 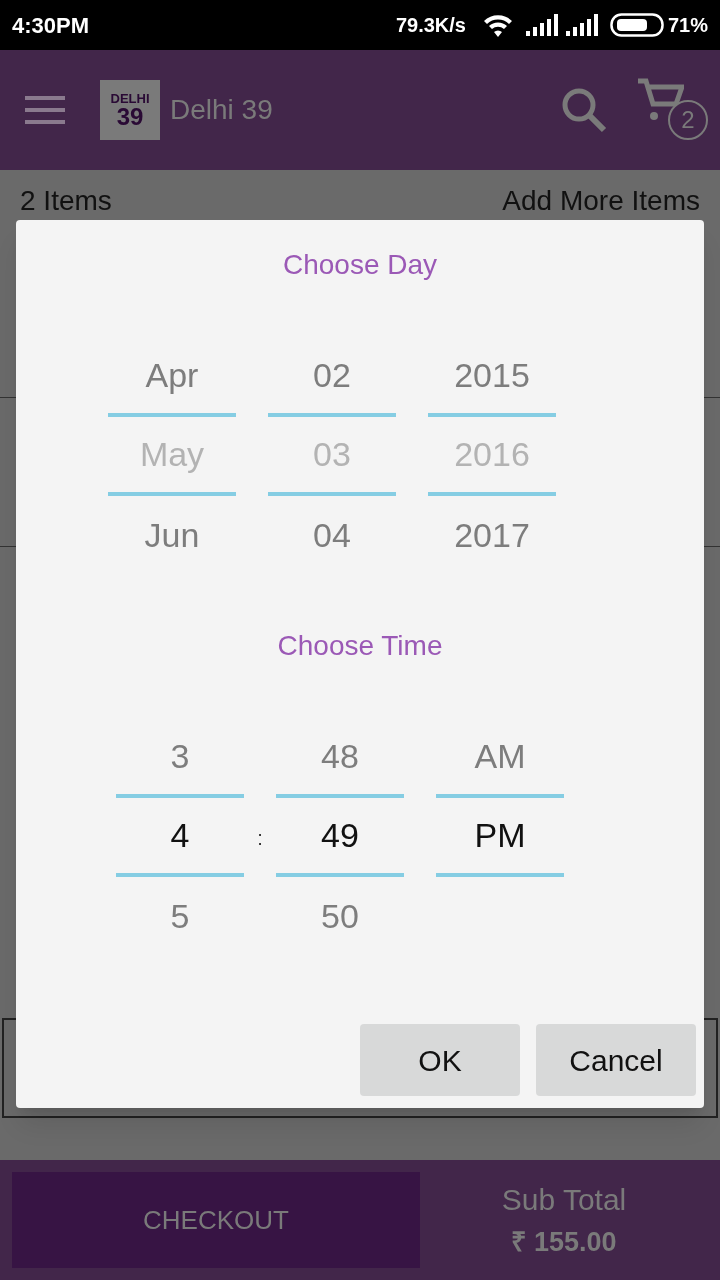 I want to click on picker-value: 49, so click(x=340, y=835).